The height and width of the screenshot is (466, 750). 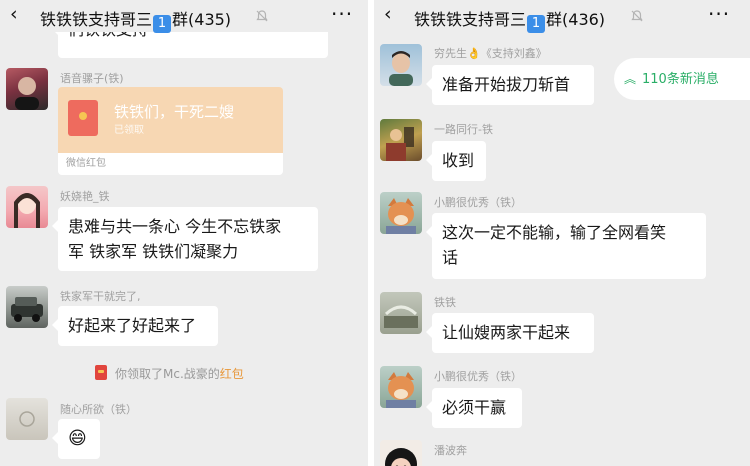 What do you see at coordinates (83, 118) in the screenshot?
I see `redpacket-icon` at bounding box center [83, 118].